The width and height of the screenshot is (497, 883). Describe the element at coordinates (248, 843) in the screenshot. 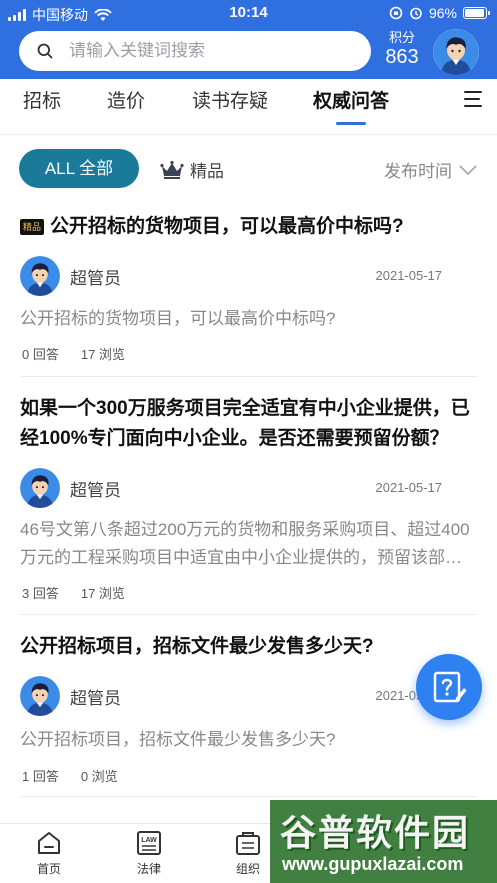

I see `organization-icon` at that location.